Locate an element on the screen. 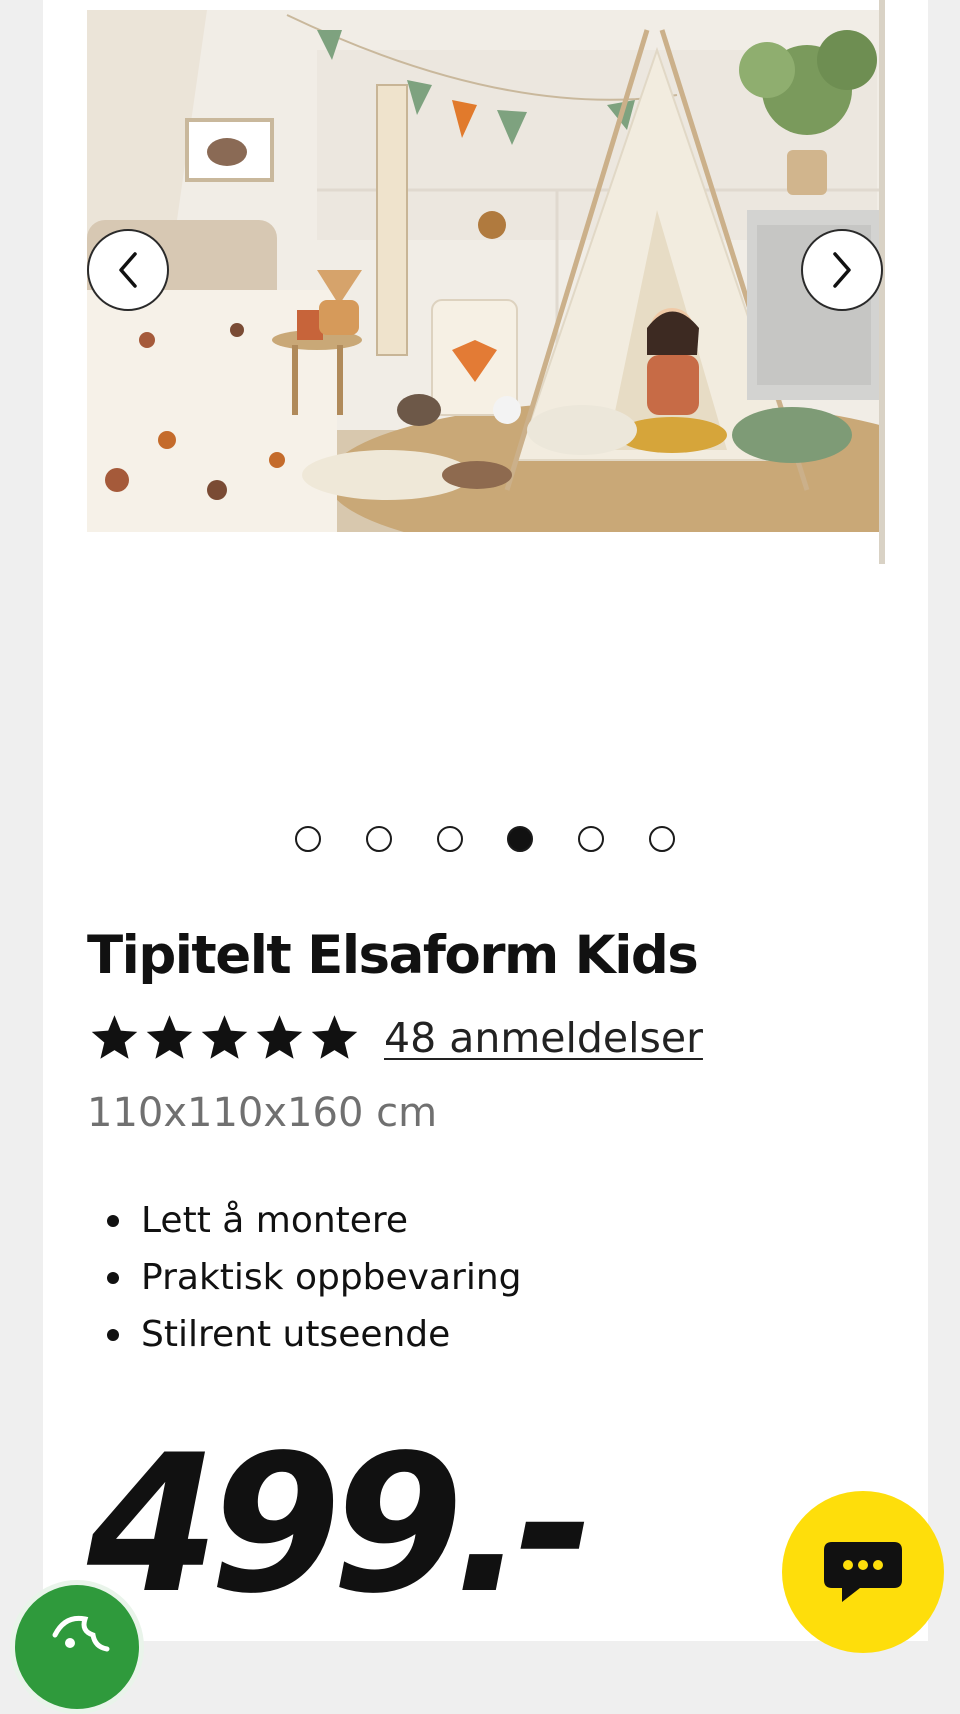 This screenshot has height=1714, width=960. chevron-left-icon is located at coordinates (128, 270).